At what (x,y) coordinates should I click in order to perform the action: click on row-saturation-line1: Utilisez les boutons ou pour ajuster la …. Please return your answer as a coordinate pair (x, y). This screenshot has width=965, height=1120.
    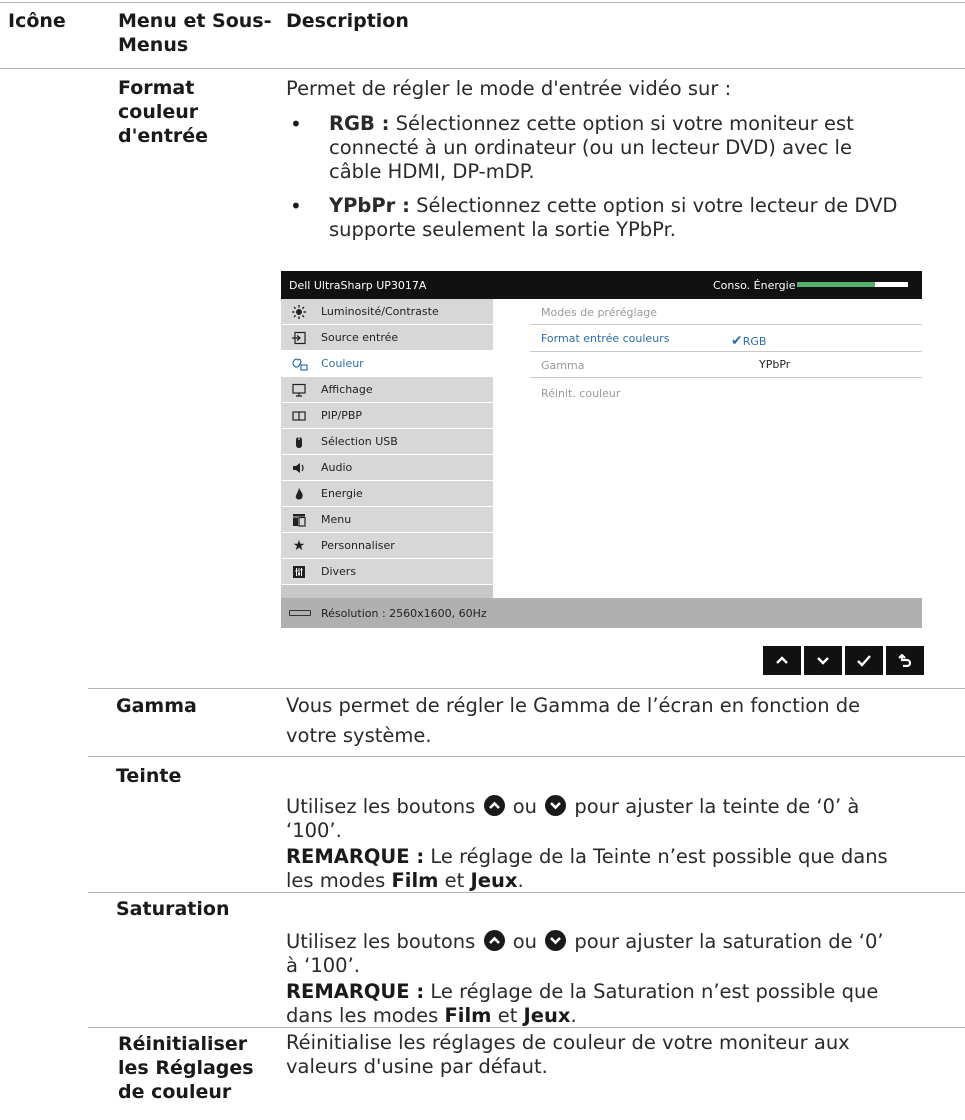
    Looking at the image, I should click on (623, 942).